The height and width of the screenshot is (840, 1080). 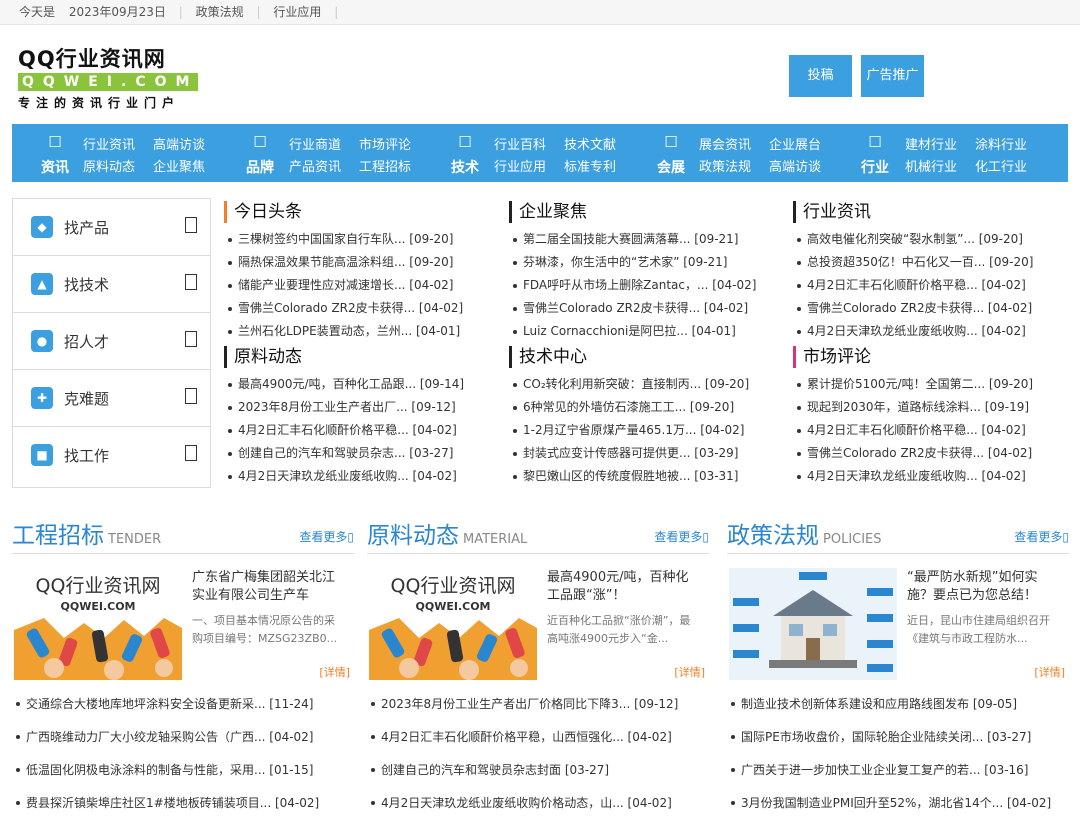 I want to click on block-title: 行业资讯, so click(x=832, y=212).